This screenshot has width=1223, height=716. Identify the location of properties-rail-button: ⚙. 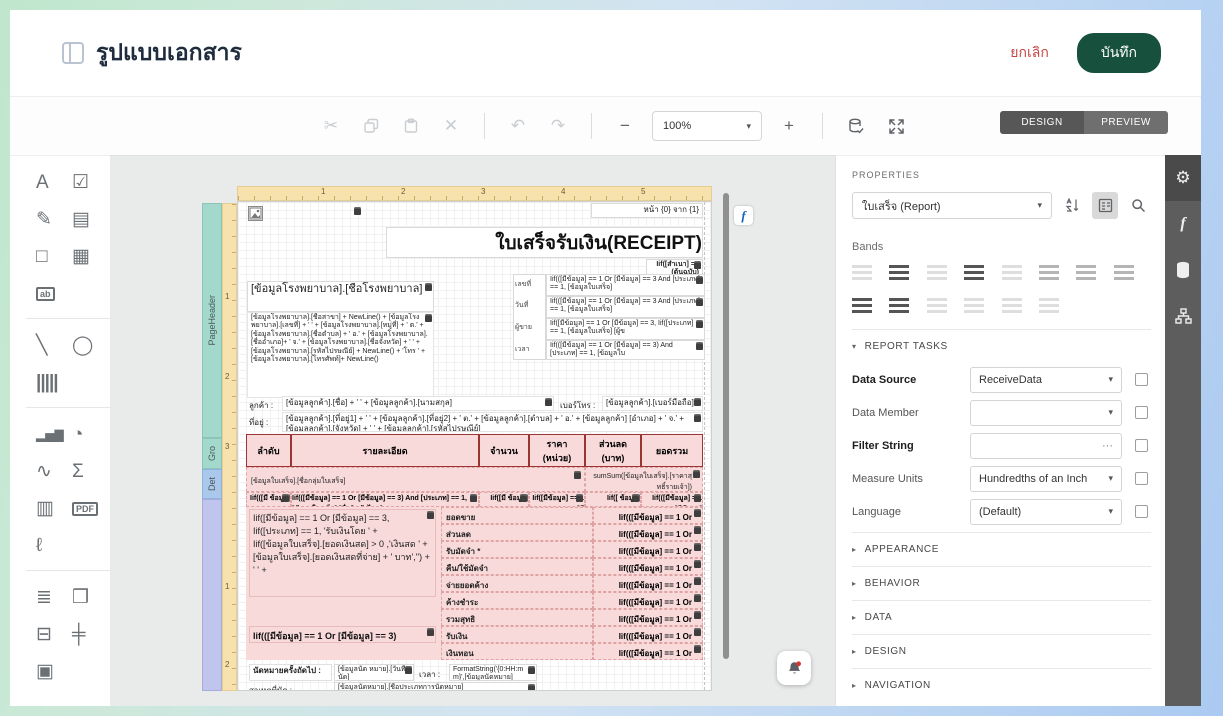
(1183, 178).